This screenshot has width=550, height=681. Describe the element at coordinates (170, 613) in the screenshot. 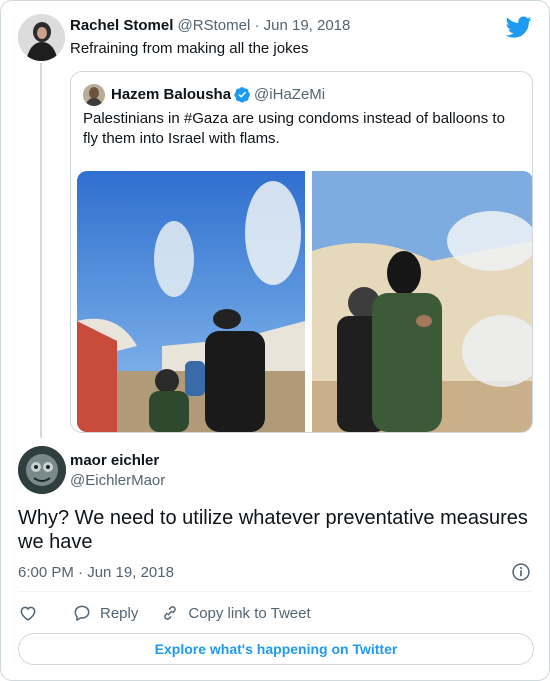

I see `link-icon` at that location.